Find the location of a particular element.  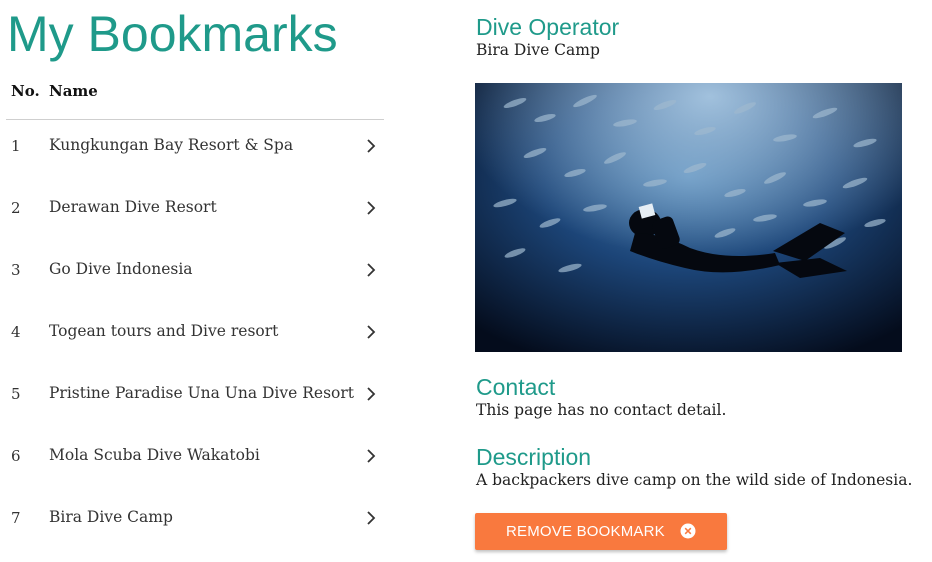

row-number: 3 is located at coordinates (16, 270).